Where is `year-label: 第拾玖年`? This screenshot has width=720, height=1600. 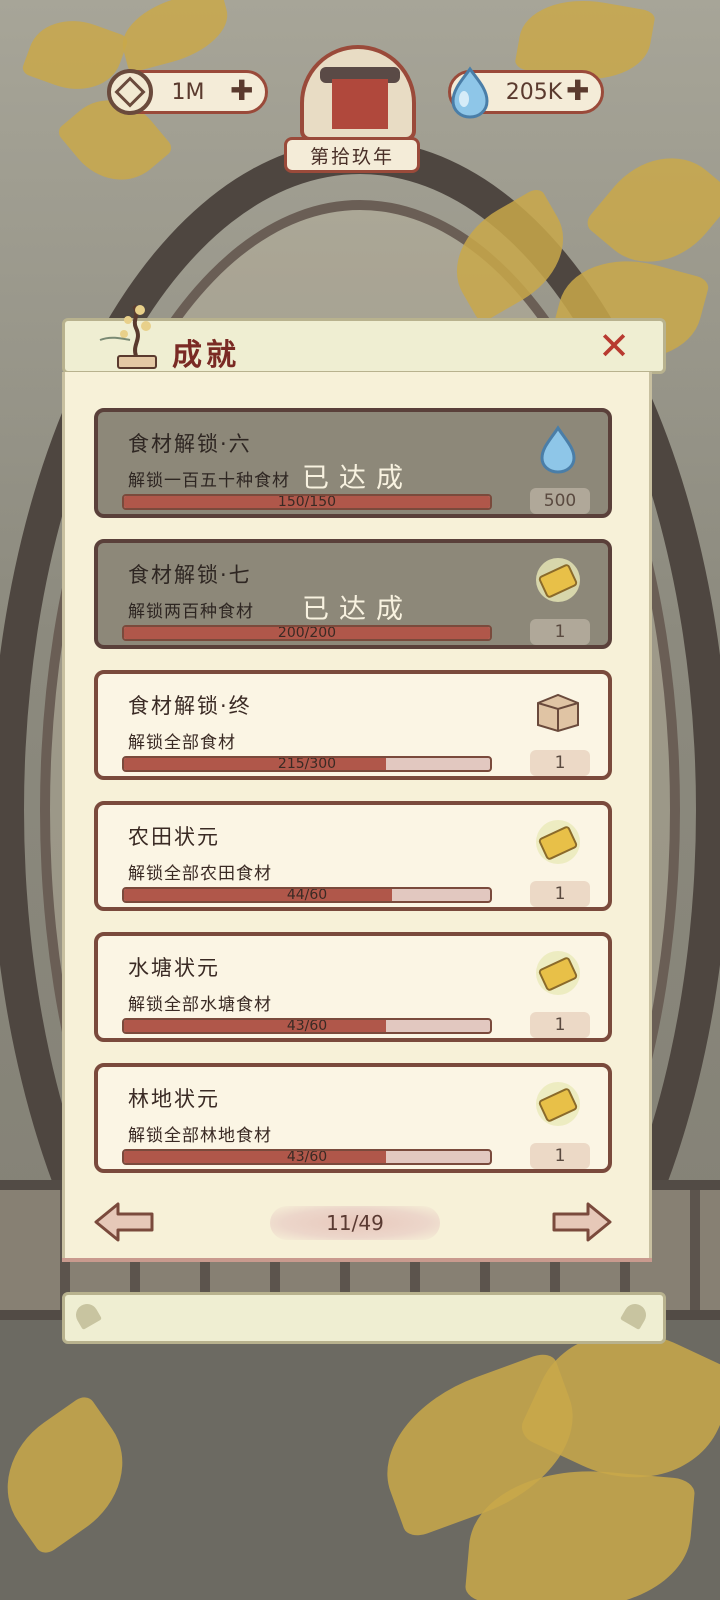
year-label: 第拾玖年 is located at coordinates (352, 155).